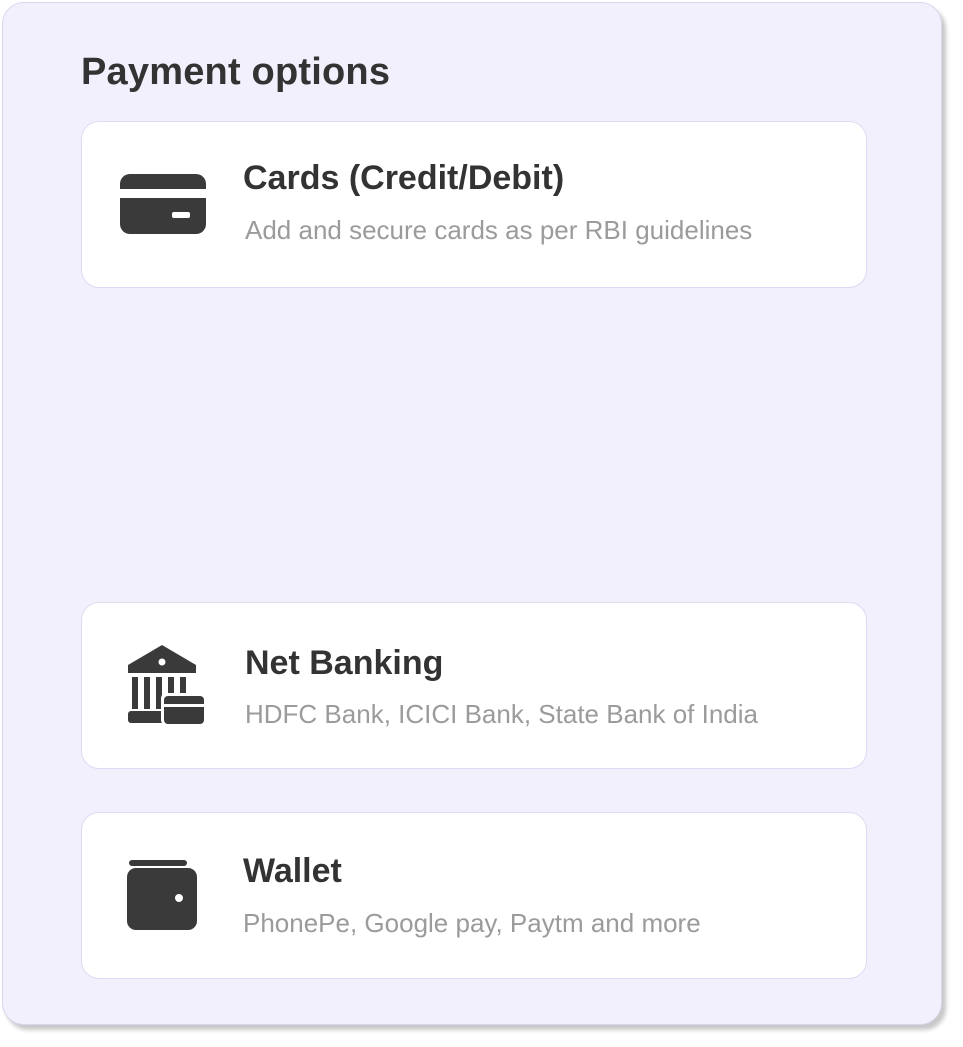  What do you see at coordinates (472, 923) in the screenshot?
I see `option-wallet-description: PhonePe, Google pay, Paytm and more` at bounding box center [472, 923].